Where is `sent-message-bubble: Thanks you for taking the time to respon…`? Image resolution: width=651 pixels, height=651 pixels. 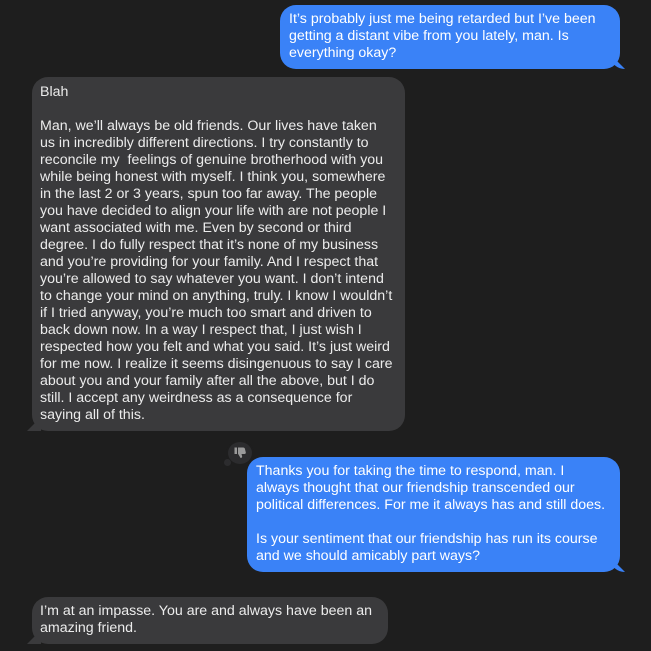
sent-message-bubble: Thanks you for taking the time to respon… is located at coordinates (433, 514).